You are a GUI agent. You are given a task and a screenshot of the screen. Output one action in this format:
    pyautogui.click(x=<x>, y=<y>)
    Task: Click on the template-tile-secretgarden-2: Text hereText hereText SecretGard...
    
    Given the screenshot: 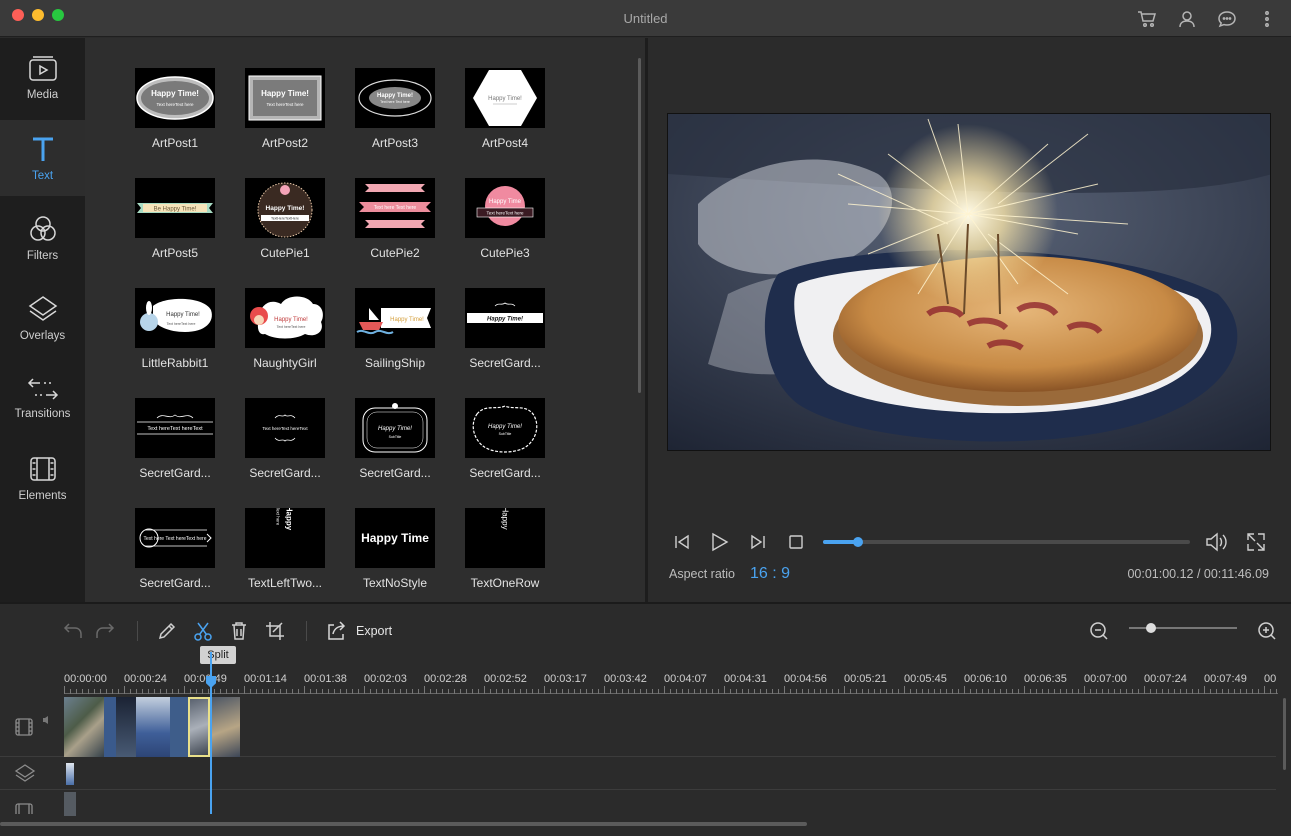 What is the action you would take?
    pyautogui.click(x=175, y=439)
    